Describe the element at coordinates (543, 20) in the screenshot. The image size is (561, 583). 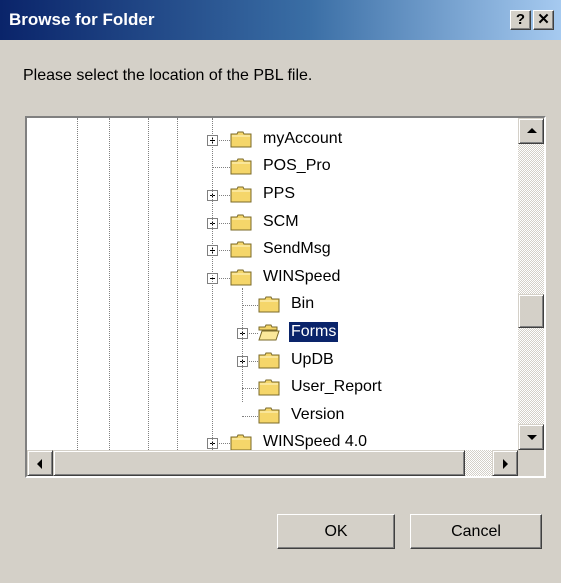
I see `close-button: ✕` at that location.